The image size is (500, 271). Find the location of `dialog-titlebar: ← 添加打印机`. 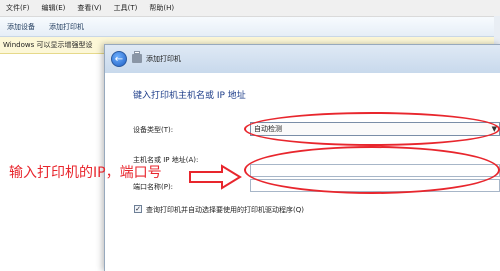

dialog-titlebar: ← 添加打印机 is located at coordinates (302, 59).